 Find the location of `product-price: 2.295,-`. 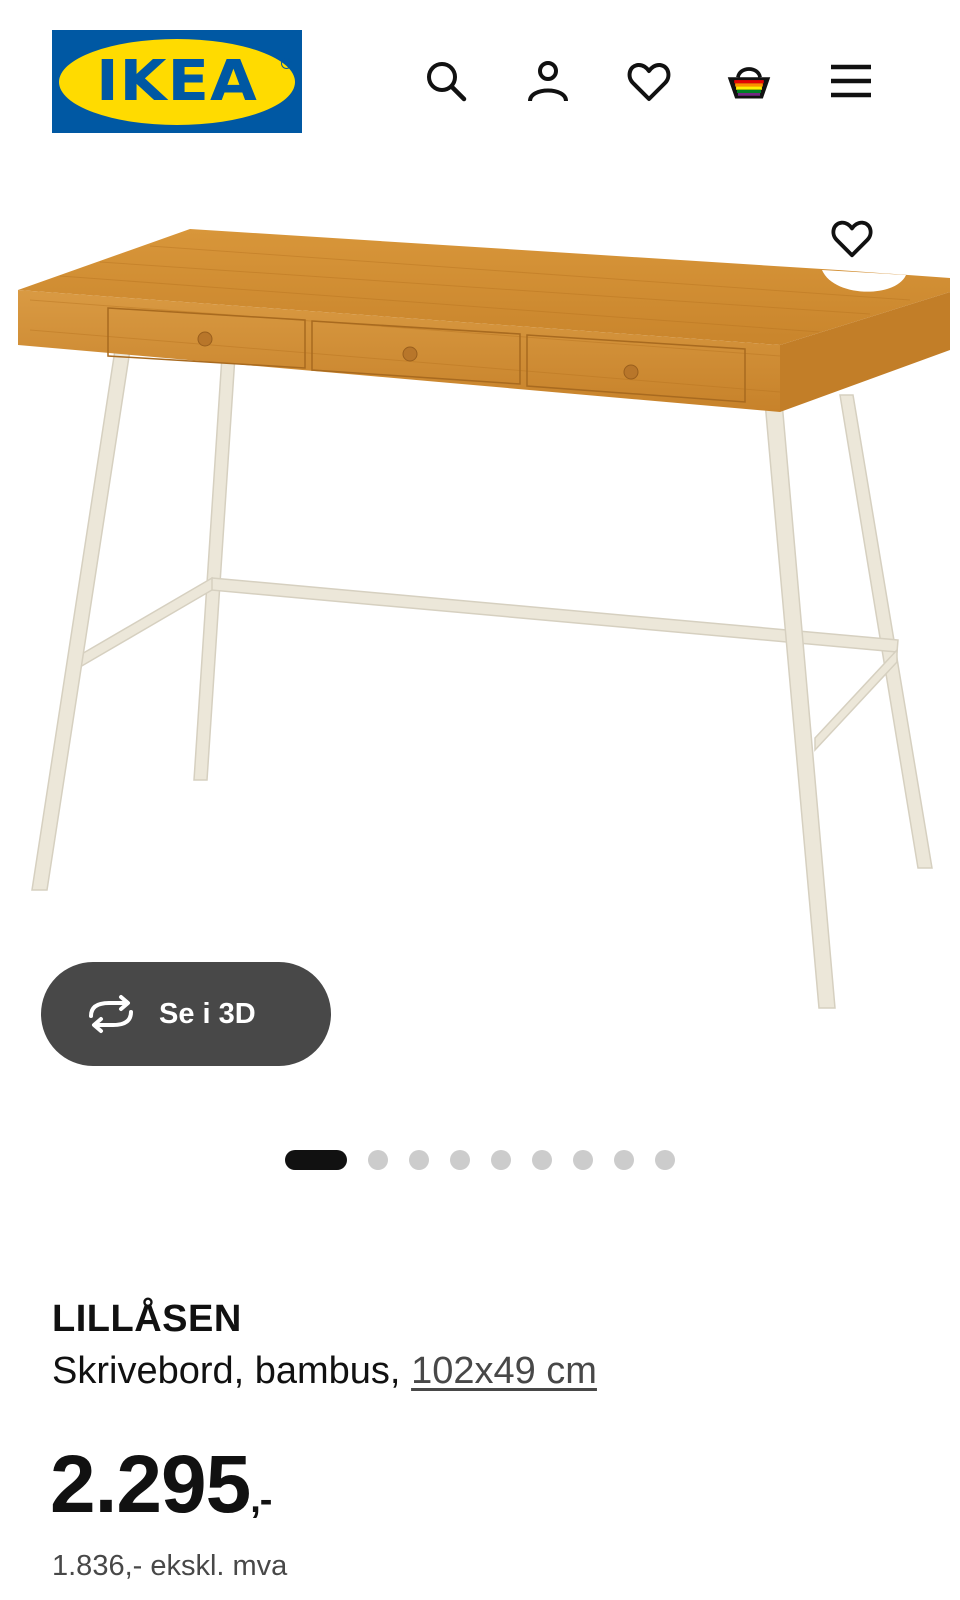

product-price: 2.295,- is located at coordinates (161, 1485).